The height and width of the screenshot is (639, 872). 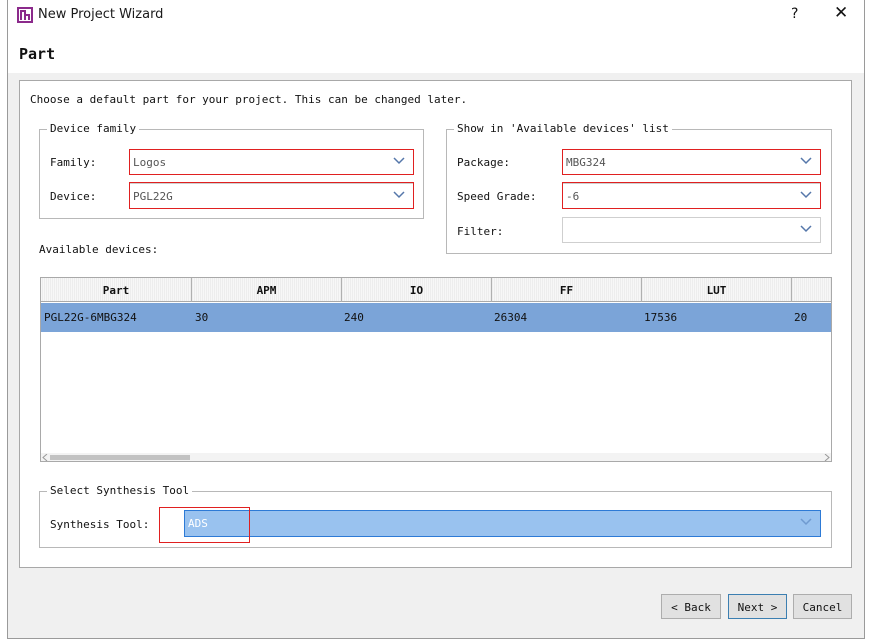 I want to click on back-button: < Back, so click(x=691, y=606).